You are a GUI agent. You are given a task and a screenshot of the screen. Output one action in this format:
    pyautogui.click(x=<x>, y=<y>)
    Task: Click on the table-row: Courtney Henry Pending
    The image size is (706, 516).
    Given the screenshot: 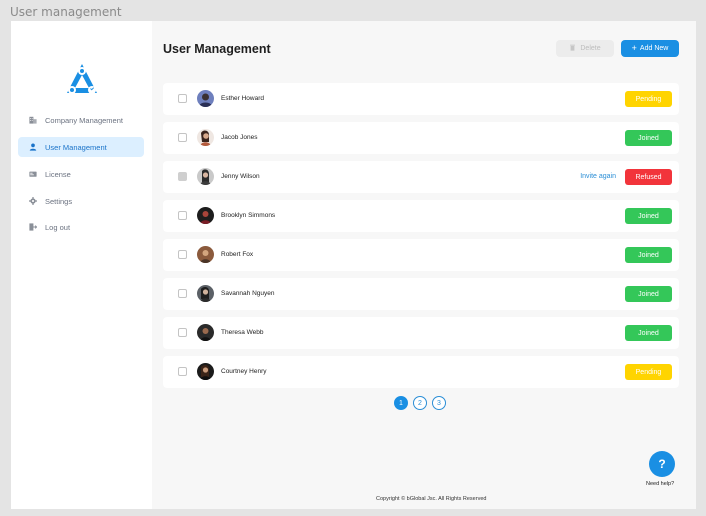 What is the action you would take?
    pyautogui.click(x=421, y=372)
    